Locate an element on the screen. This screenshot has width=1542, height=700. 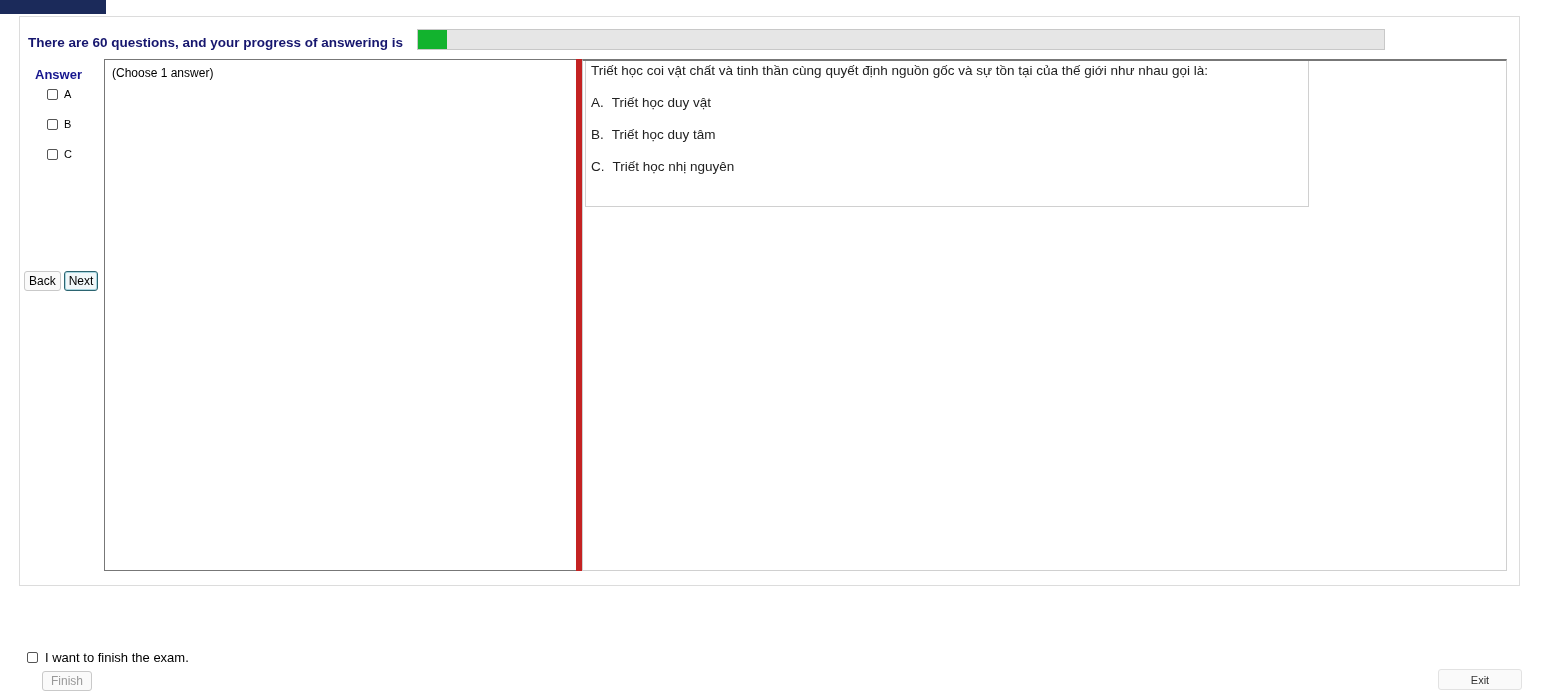
choice-letter: A. is located at coordinates (597, 102).